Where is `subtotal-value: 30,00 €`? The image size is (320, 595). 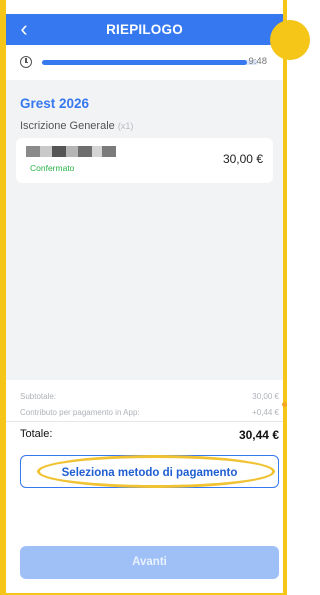 subtotal-value: 30,00 € is located at coordinates (265, 396).